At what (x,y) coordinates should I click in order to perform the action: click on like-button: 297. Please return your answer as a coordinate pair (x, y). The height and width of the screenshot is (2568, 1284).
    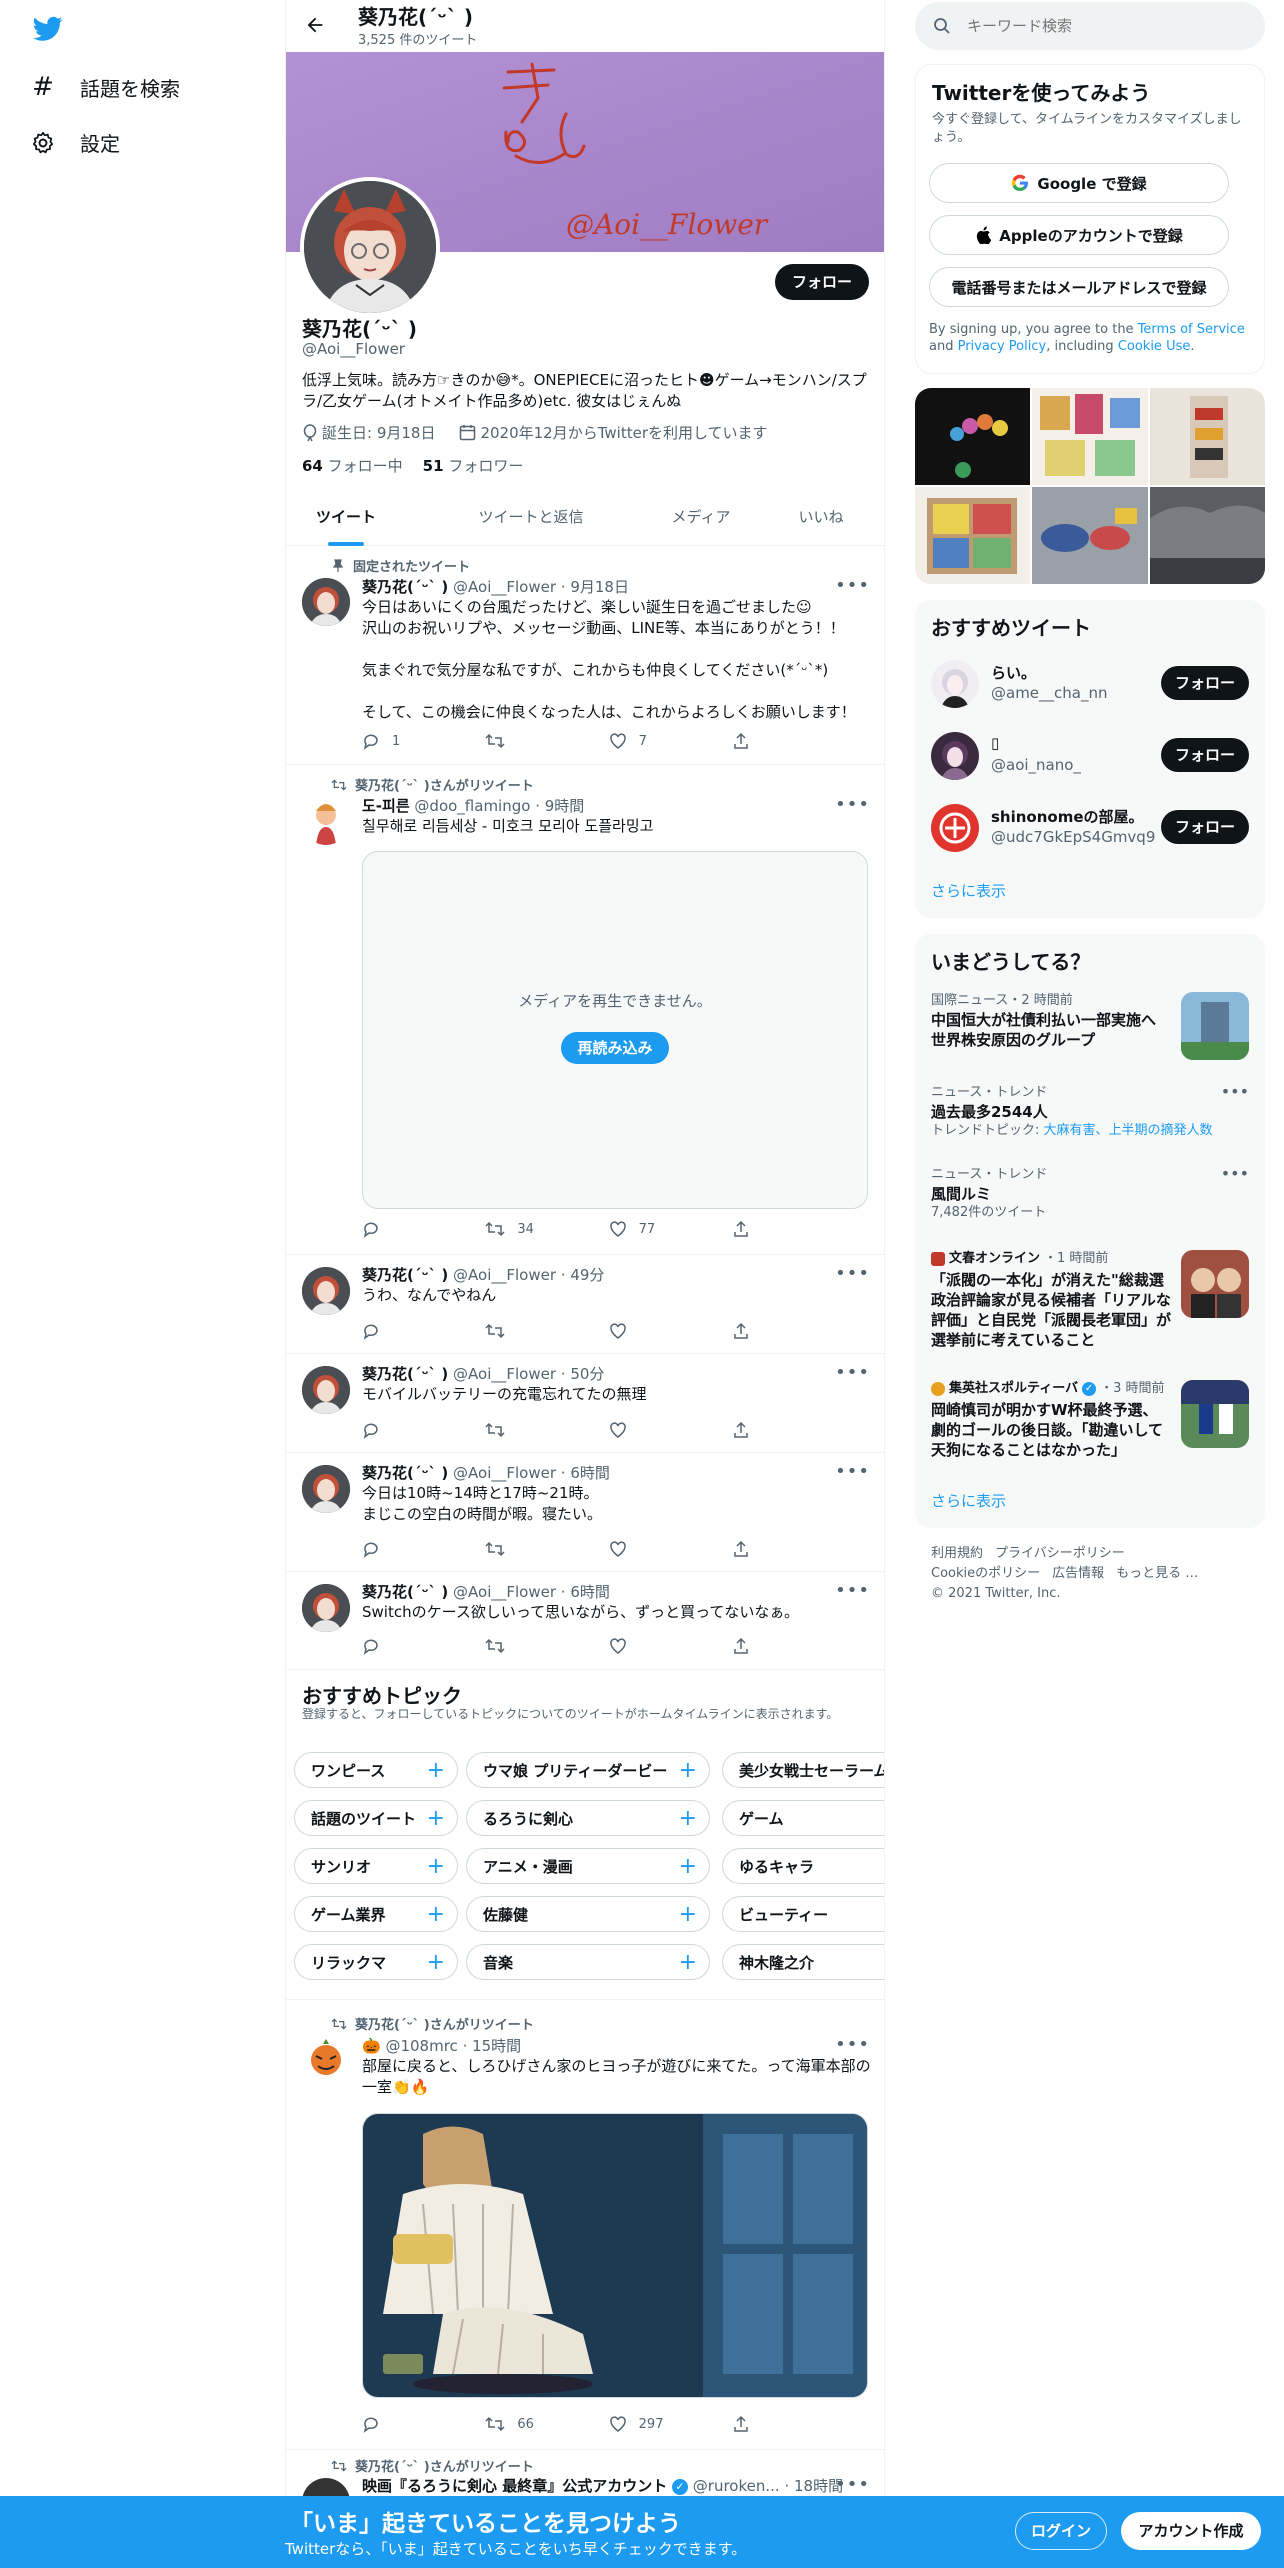
    Looking at the image, I should click on (639, 2424).